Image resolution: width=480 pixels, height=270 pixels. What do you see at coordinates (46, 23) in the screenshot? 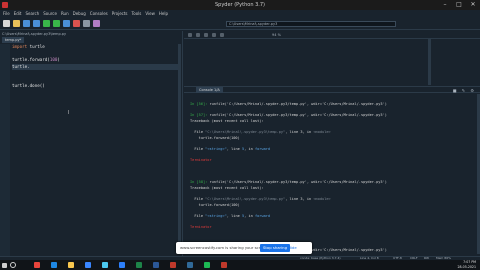
I see `run-icon` at bounding box center [46, 23].